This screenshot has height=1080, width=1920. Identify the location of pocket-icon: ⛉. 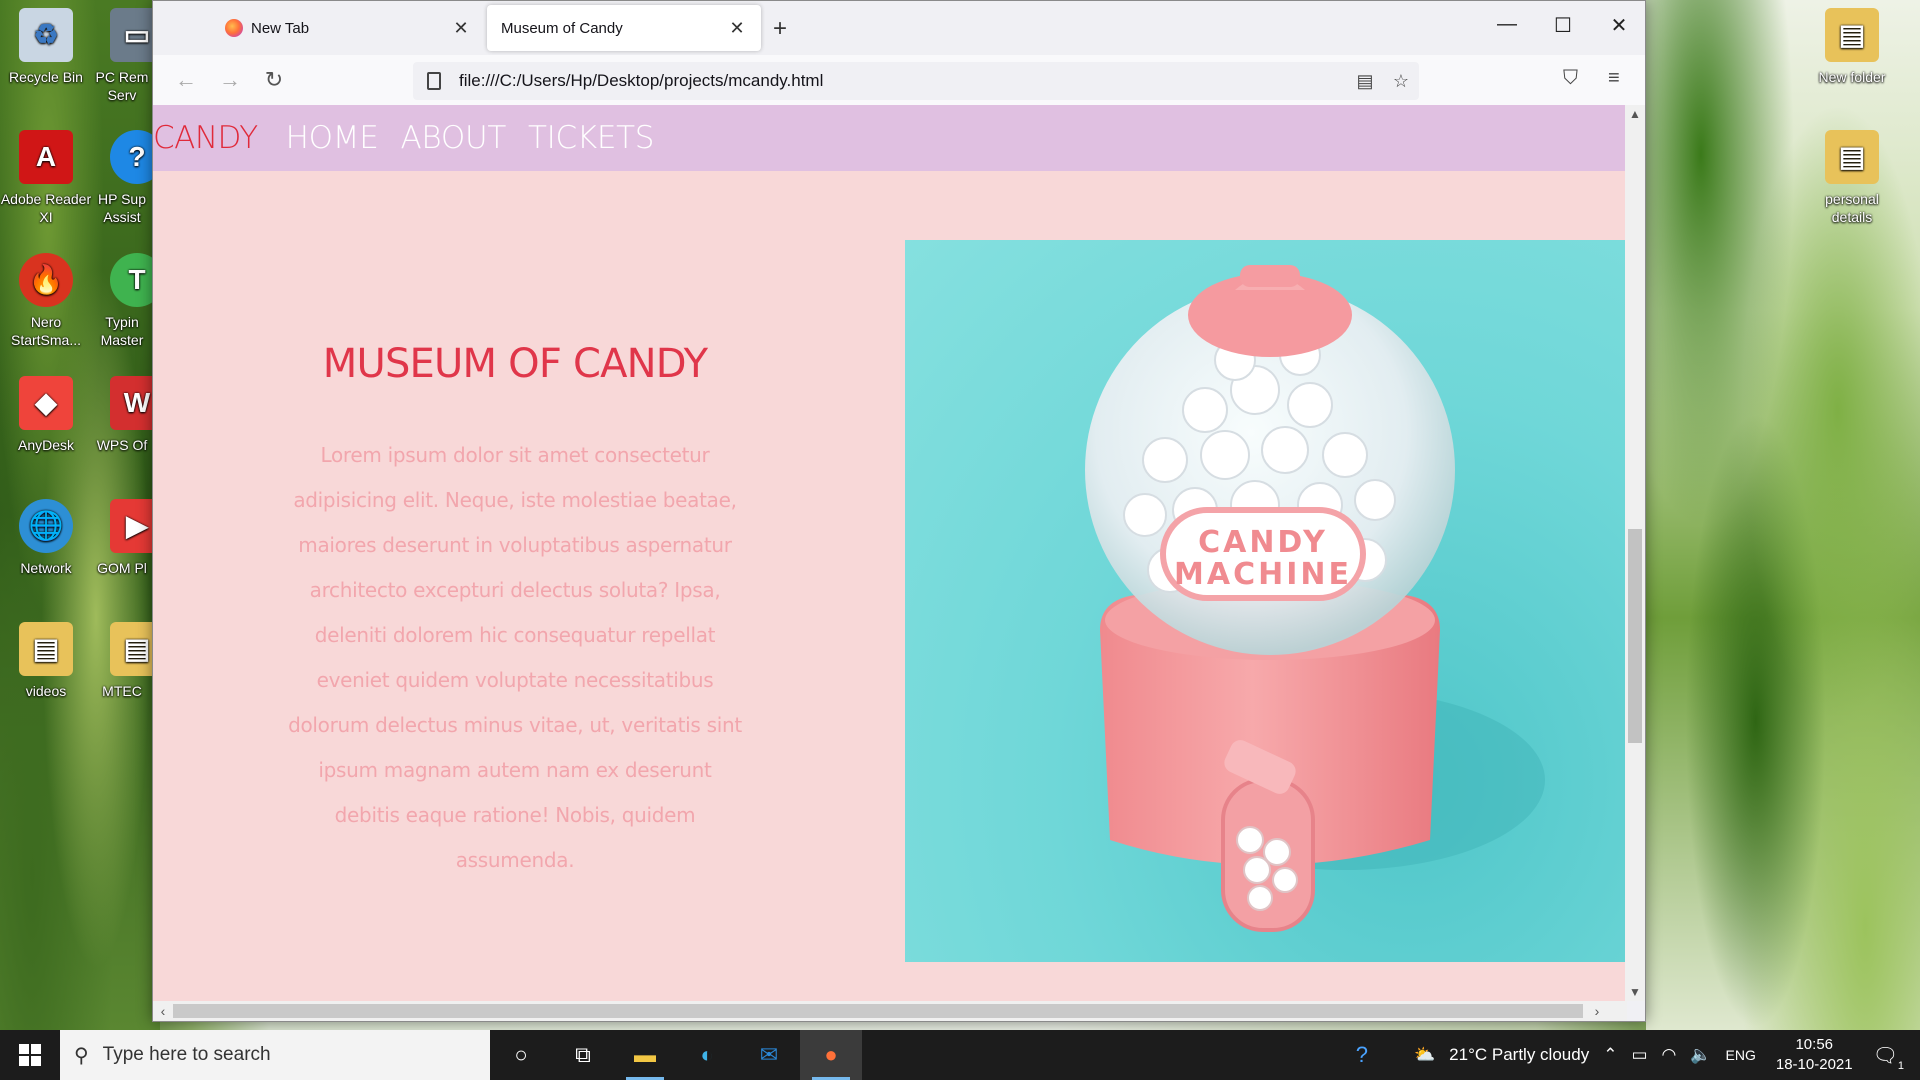
(1570, 78).